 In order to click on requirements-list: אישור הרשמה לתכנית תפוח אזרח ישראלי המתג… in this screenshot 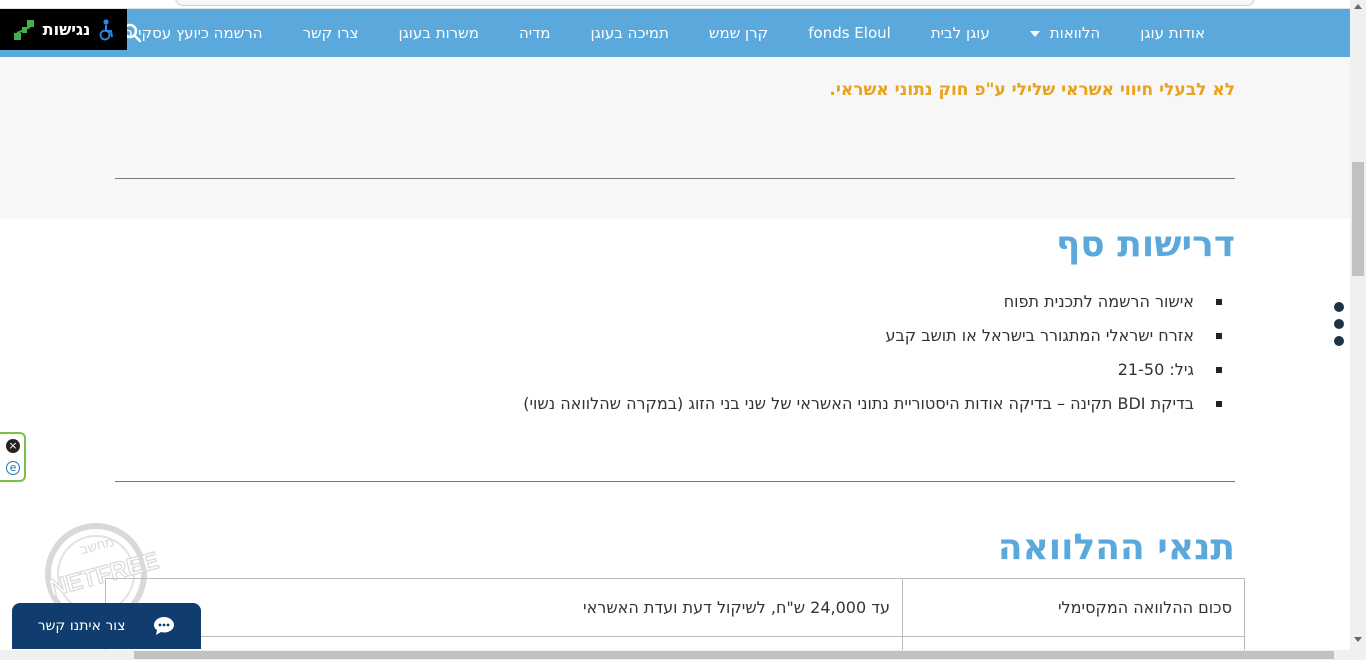, I will do `click(872, 356)`.